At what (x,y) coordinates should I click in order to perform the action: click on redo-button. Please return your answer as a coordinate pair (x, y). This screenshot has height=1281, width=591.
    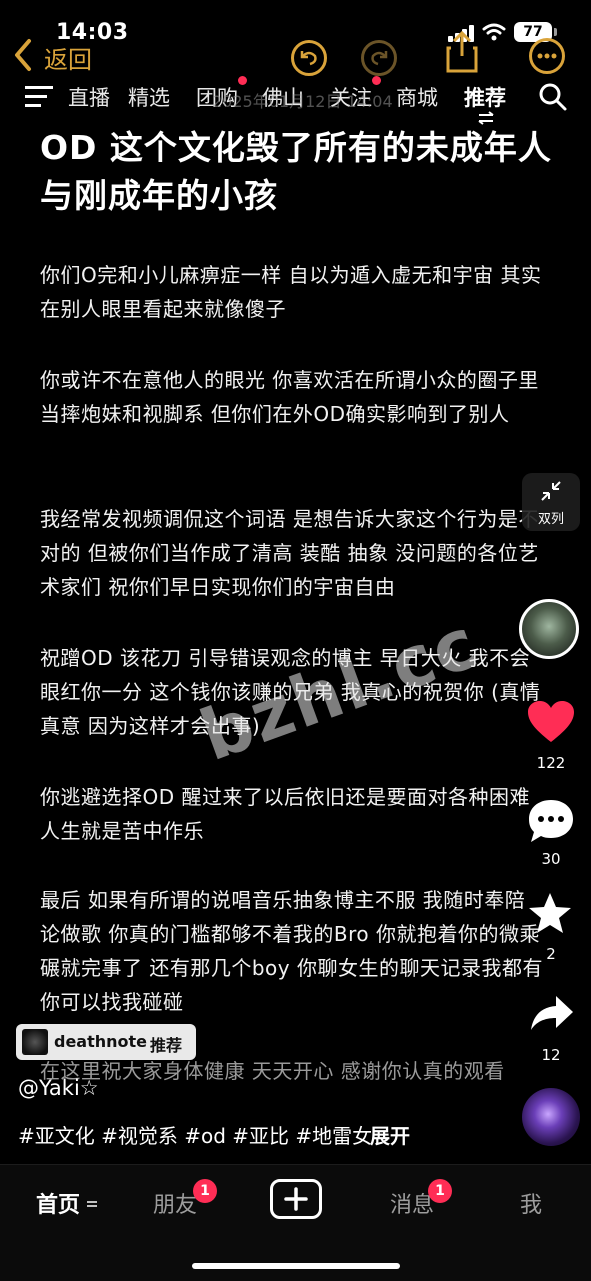
    Looking at the image, I should click on (379, 58).